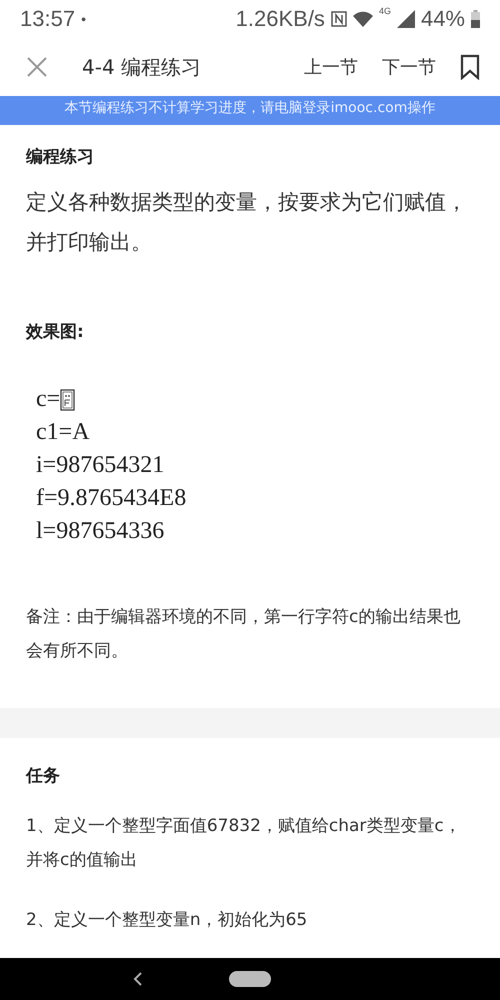  What do you see at coordinates (280, 19) in the screenshot?
I see `network-speed: 1.26KB/s` at bounding box center [280, 19].